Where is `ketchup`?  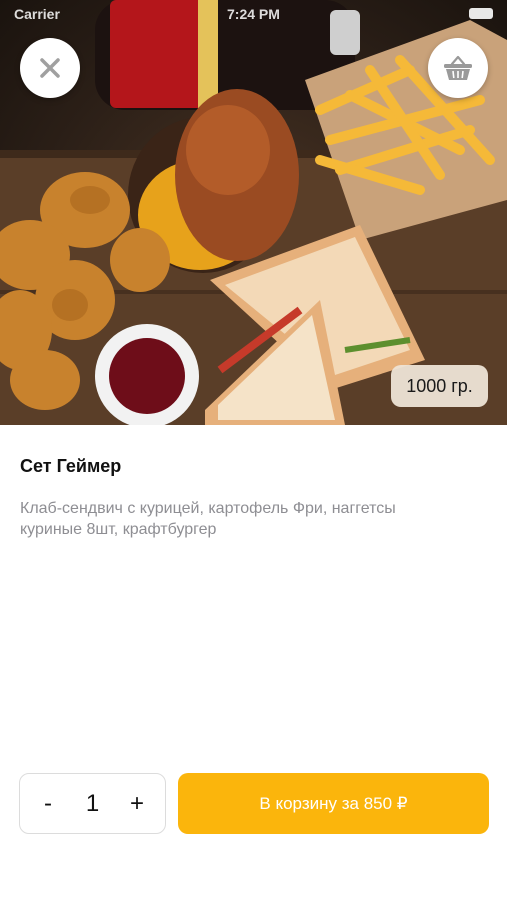
ketchup is located at coordinates (147, 376).